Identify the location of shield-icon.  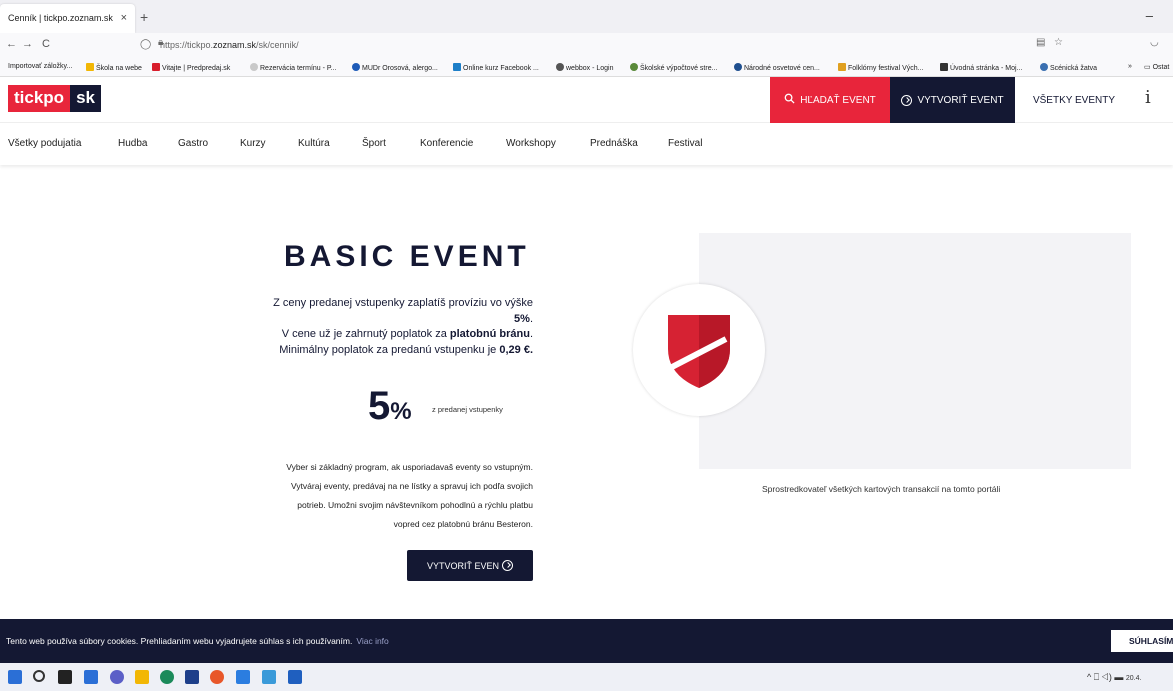
(699, 351).